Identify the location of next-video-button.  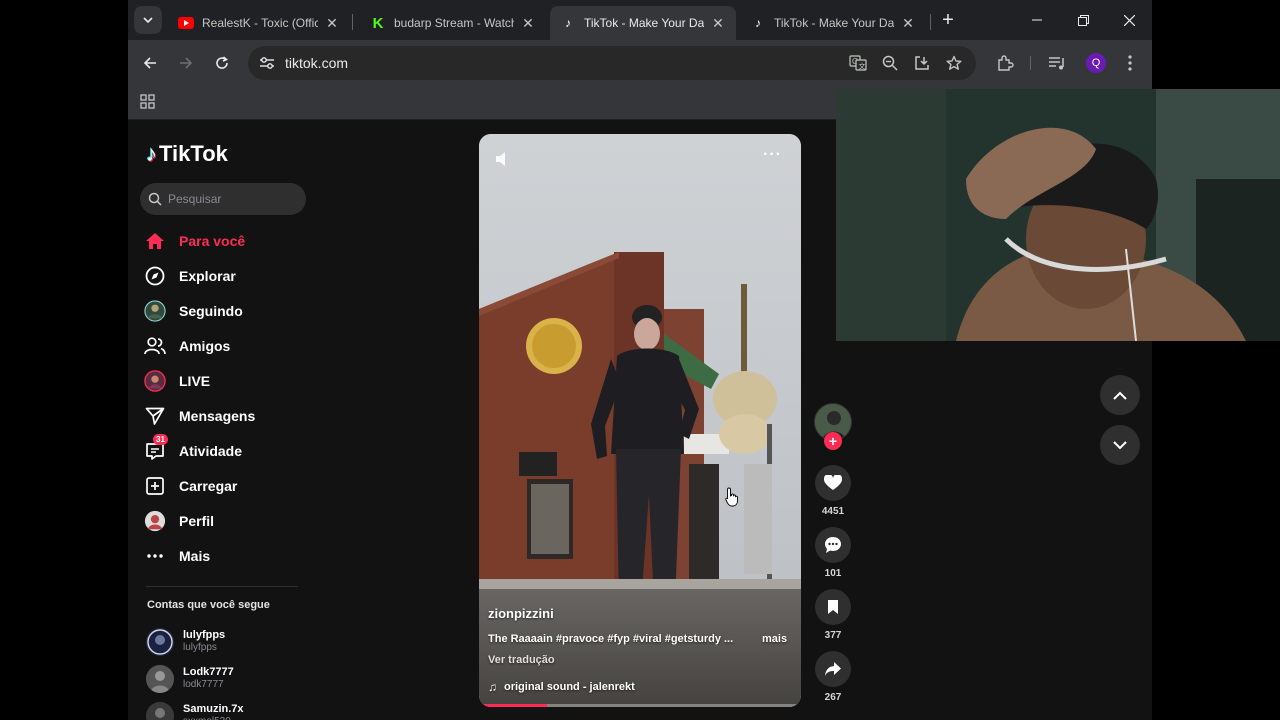
(1120, 445).